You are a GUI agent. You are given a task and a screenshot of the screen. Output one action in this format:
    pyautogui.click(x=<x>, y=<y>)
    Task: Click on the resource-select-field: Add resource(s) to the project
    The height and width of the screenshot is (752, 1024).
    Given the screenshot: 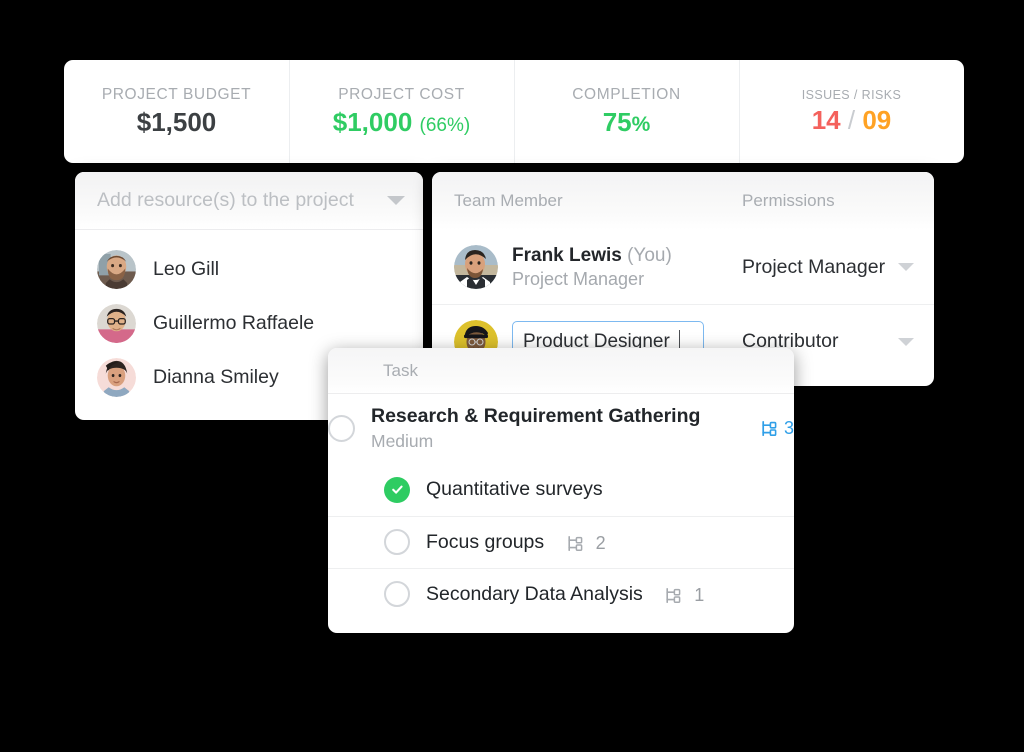 What is the action you would take?
    pyautogui.click(x=249, y=201)
    